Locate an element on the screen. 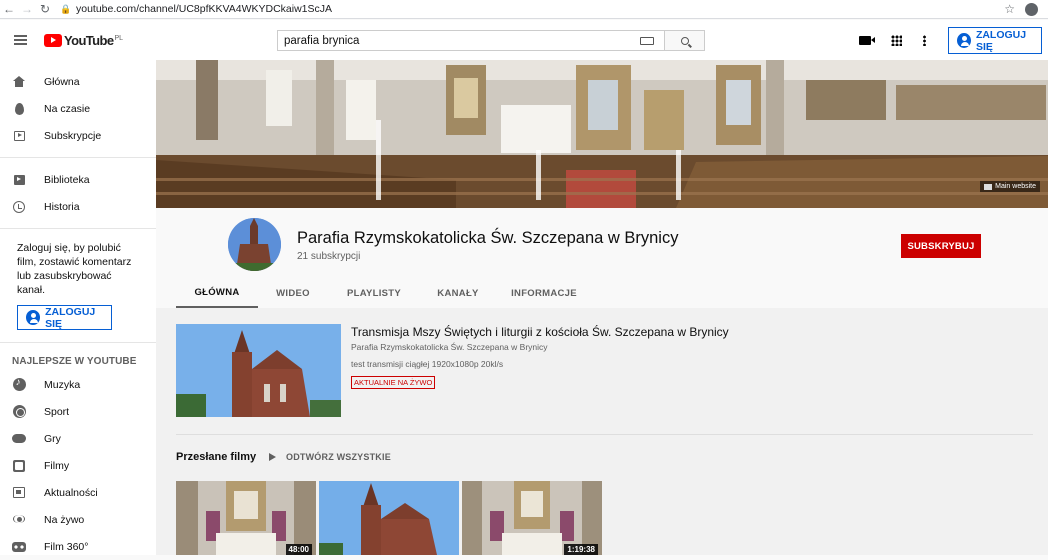  sidebar-item-subscriptions: Subskrypcje is located at coordinates (78, 135).